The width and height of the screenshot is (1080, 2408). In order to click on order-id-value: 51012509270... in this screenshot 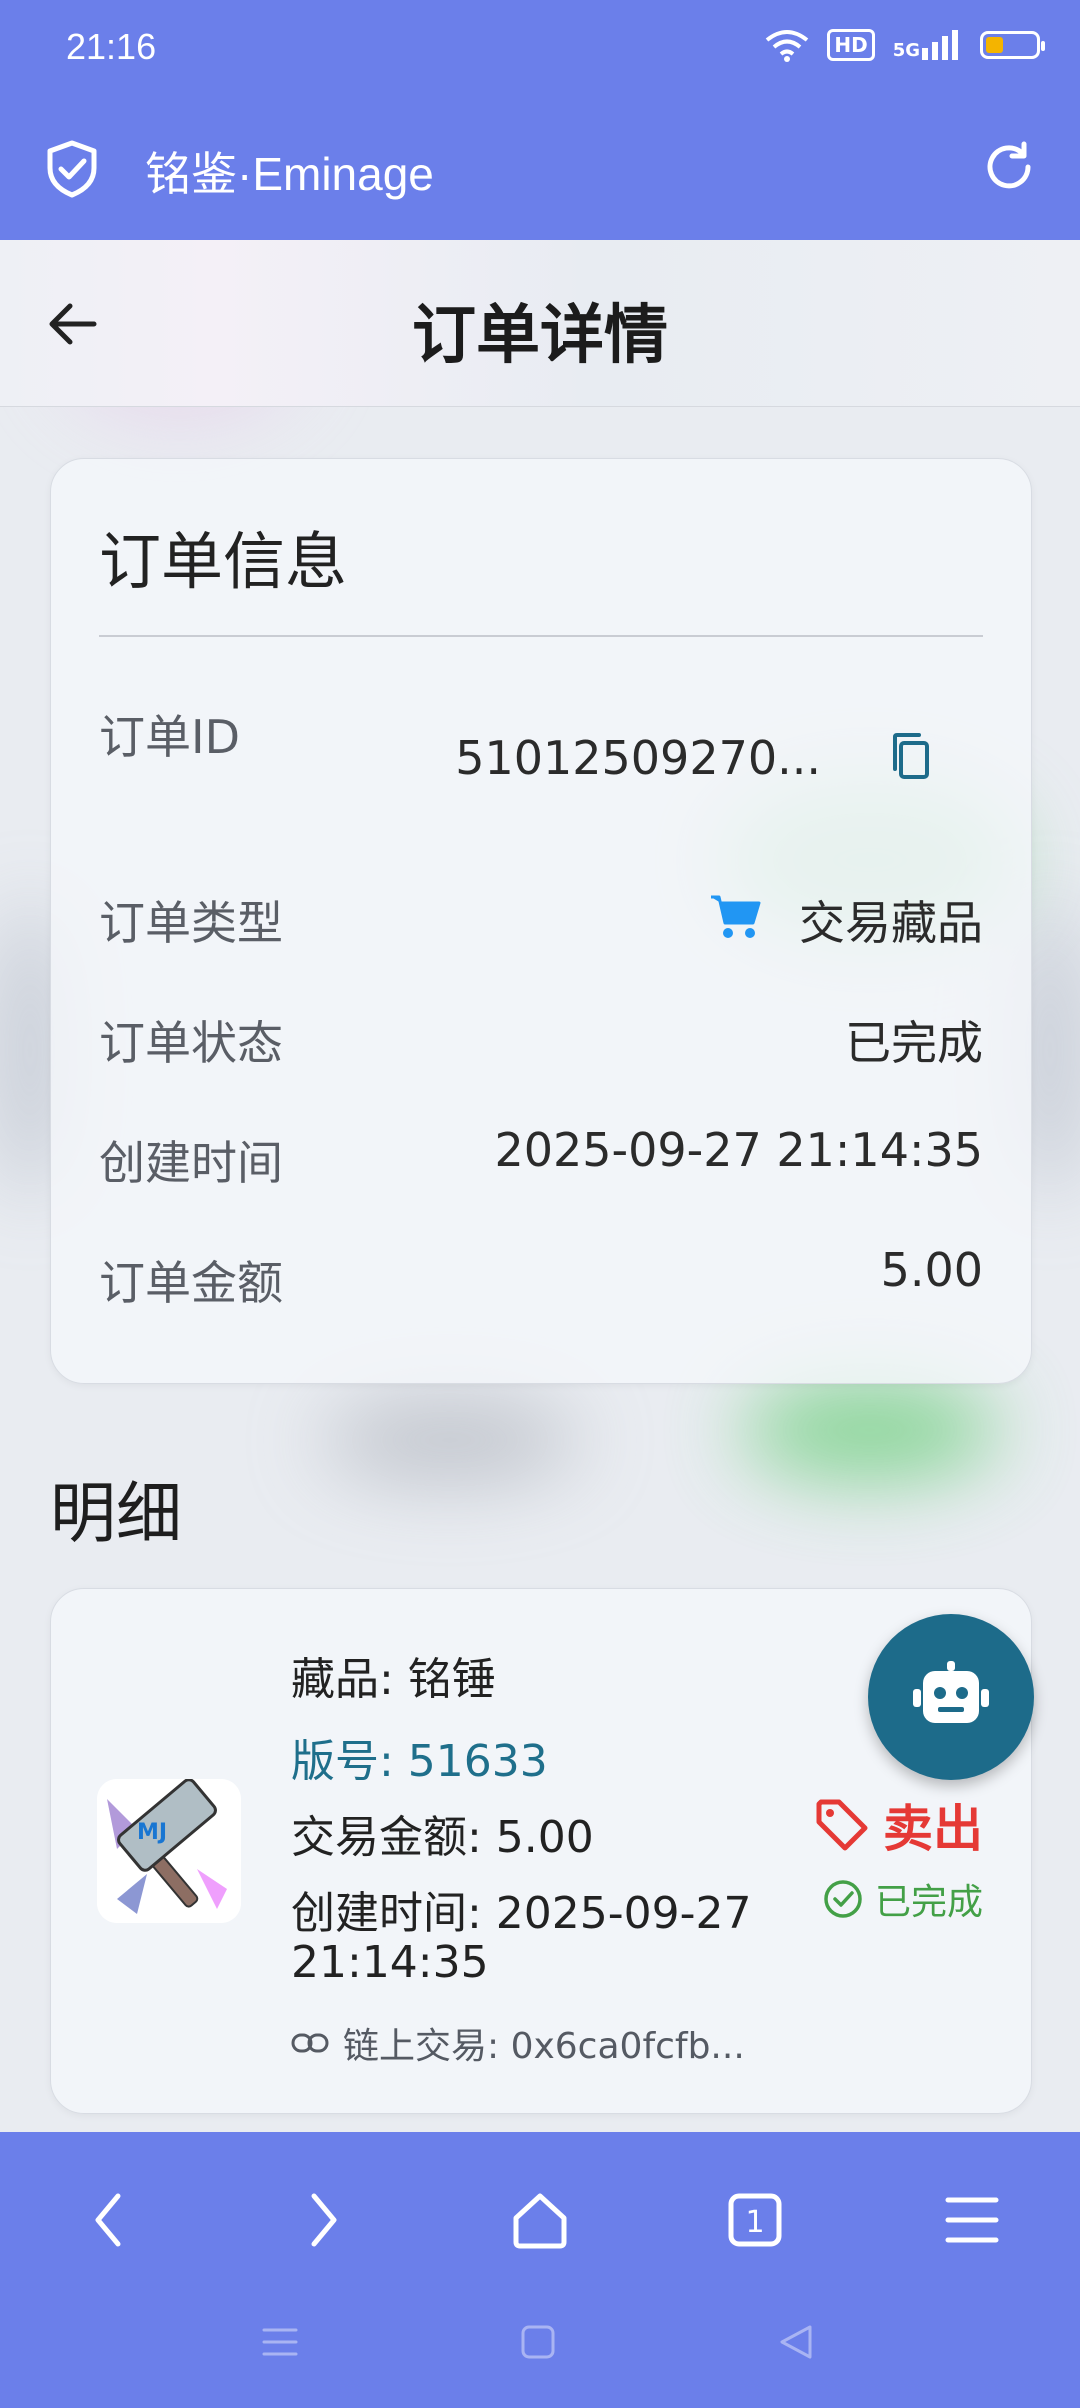, I will do `click(638, 758)`.